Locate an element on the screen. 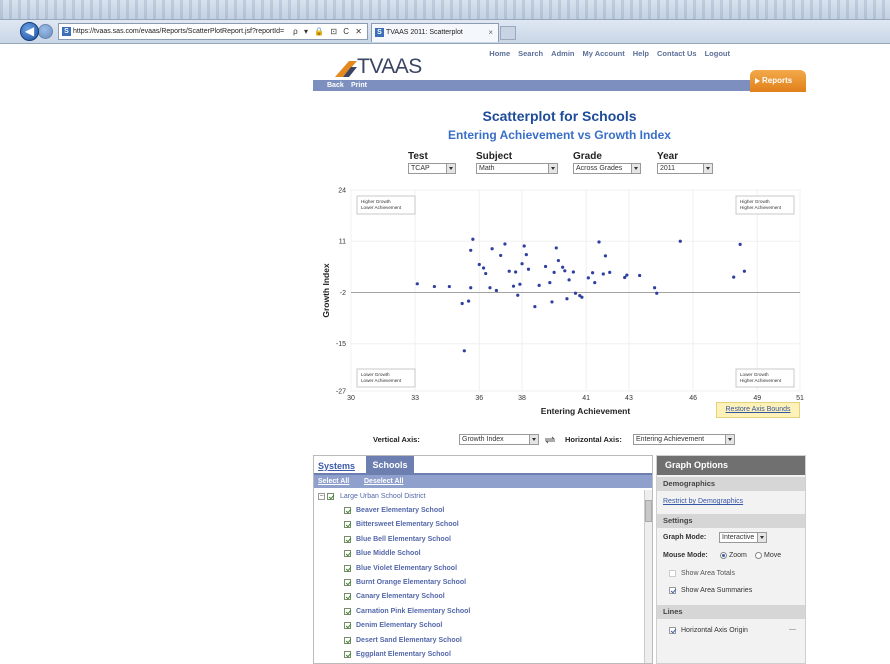  school-list-item: Canary Elementary School is located at coordinates (394, 597).